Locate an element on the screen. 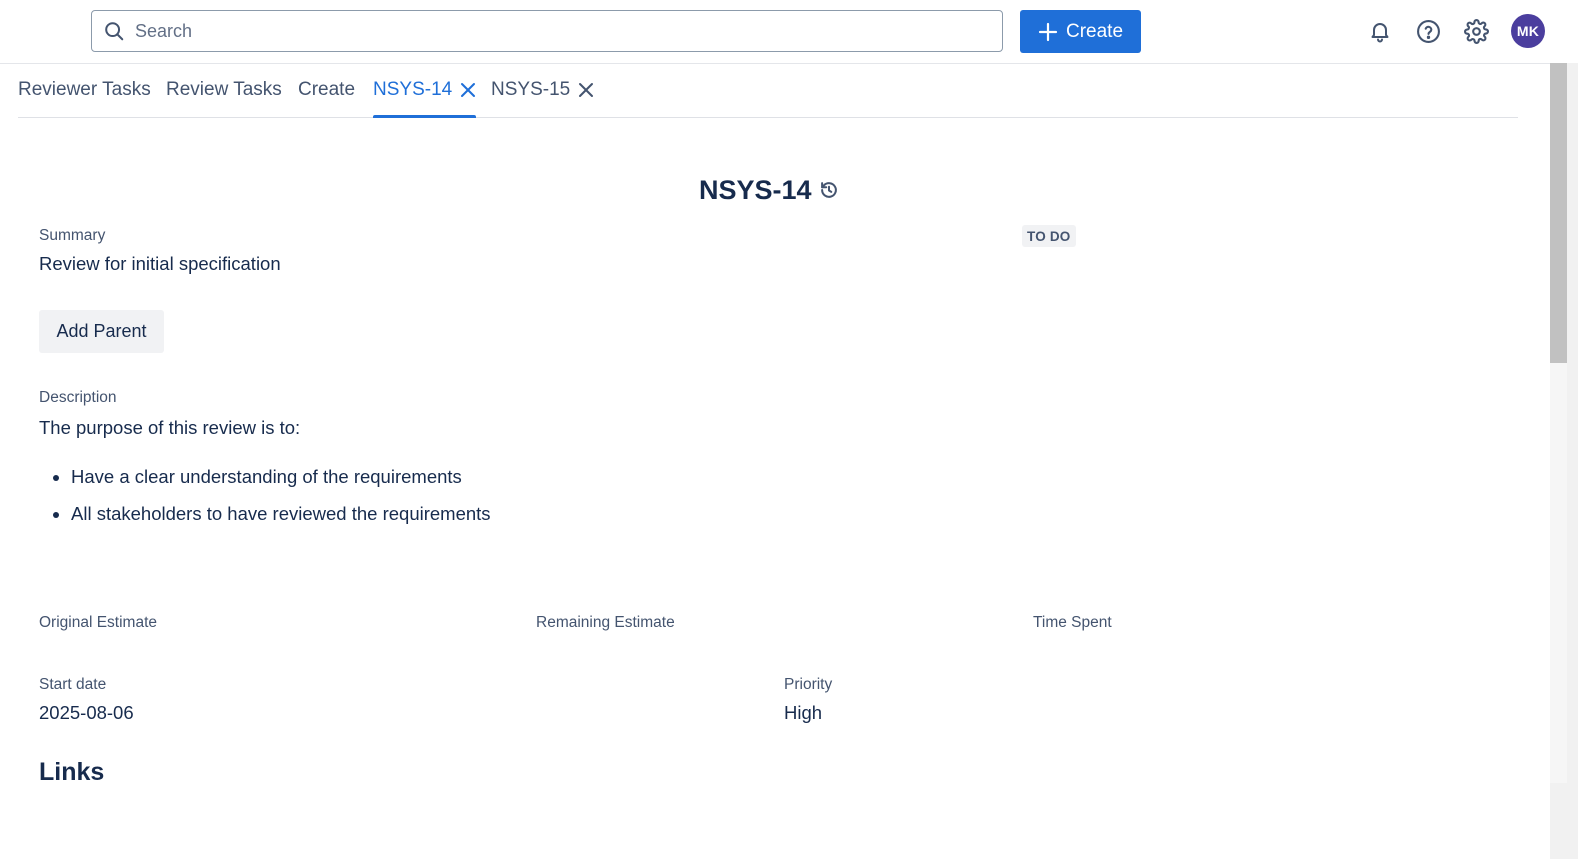  top-navigation-bar: Create MK is located at coordinates (789, 32).